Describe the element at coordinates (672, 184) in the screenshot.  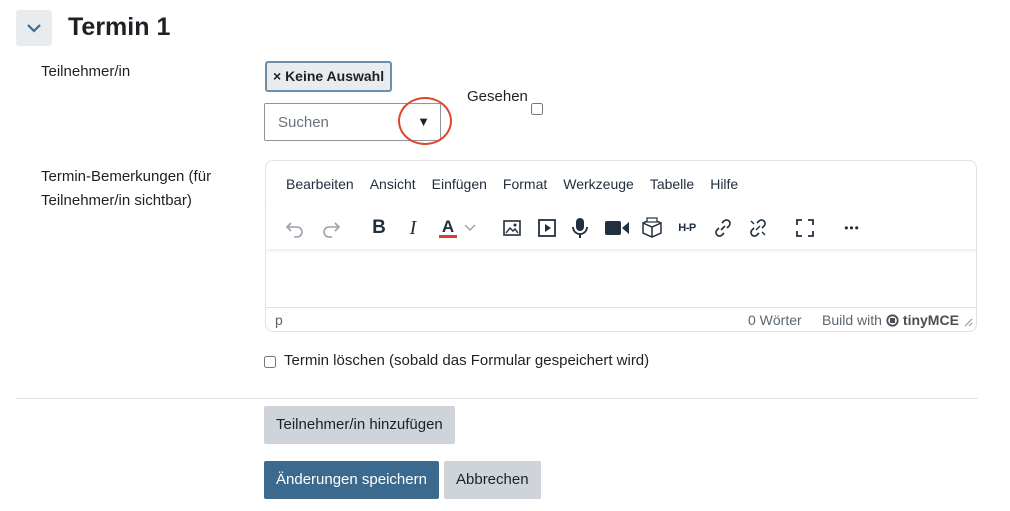
I see `menu-tabelle: Tabelle` at that location.